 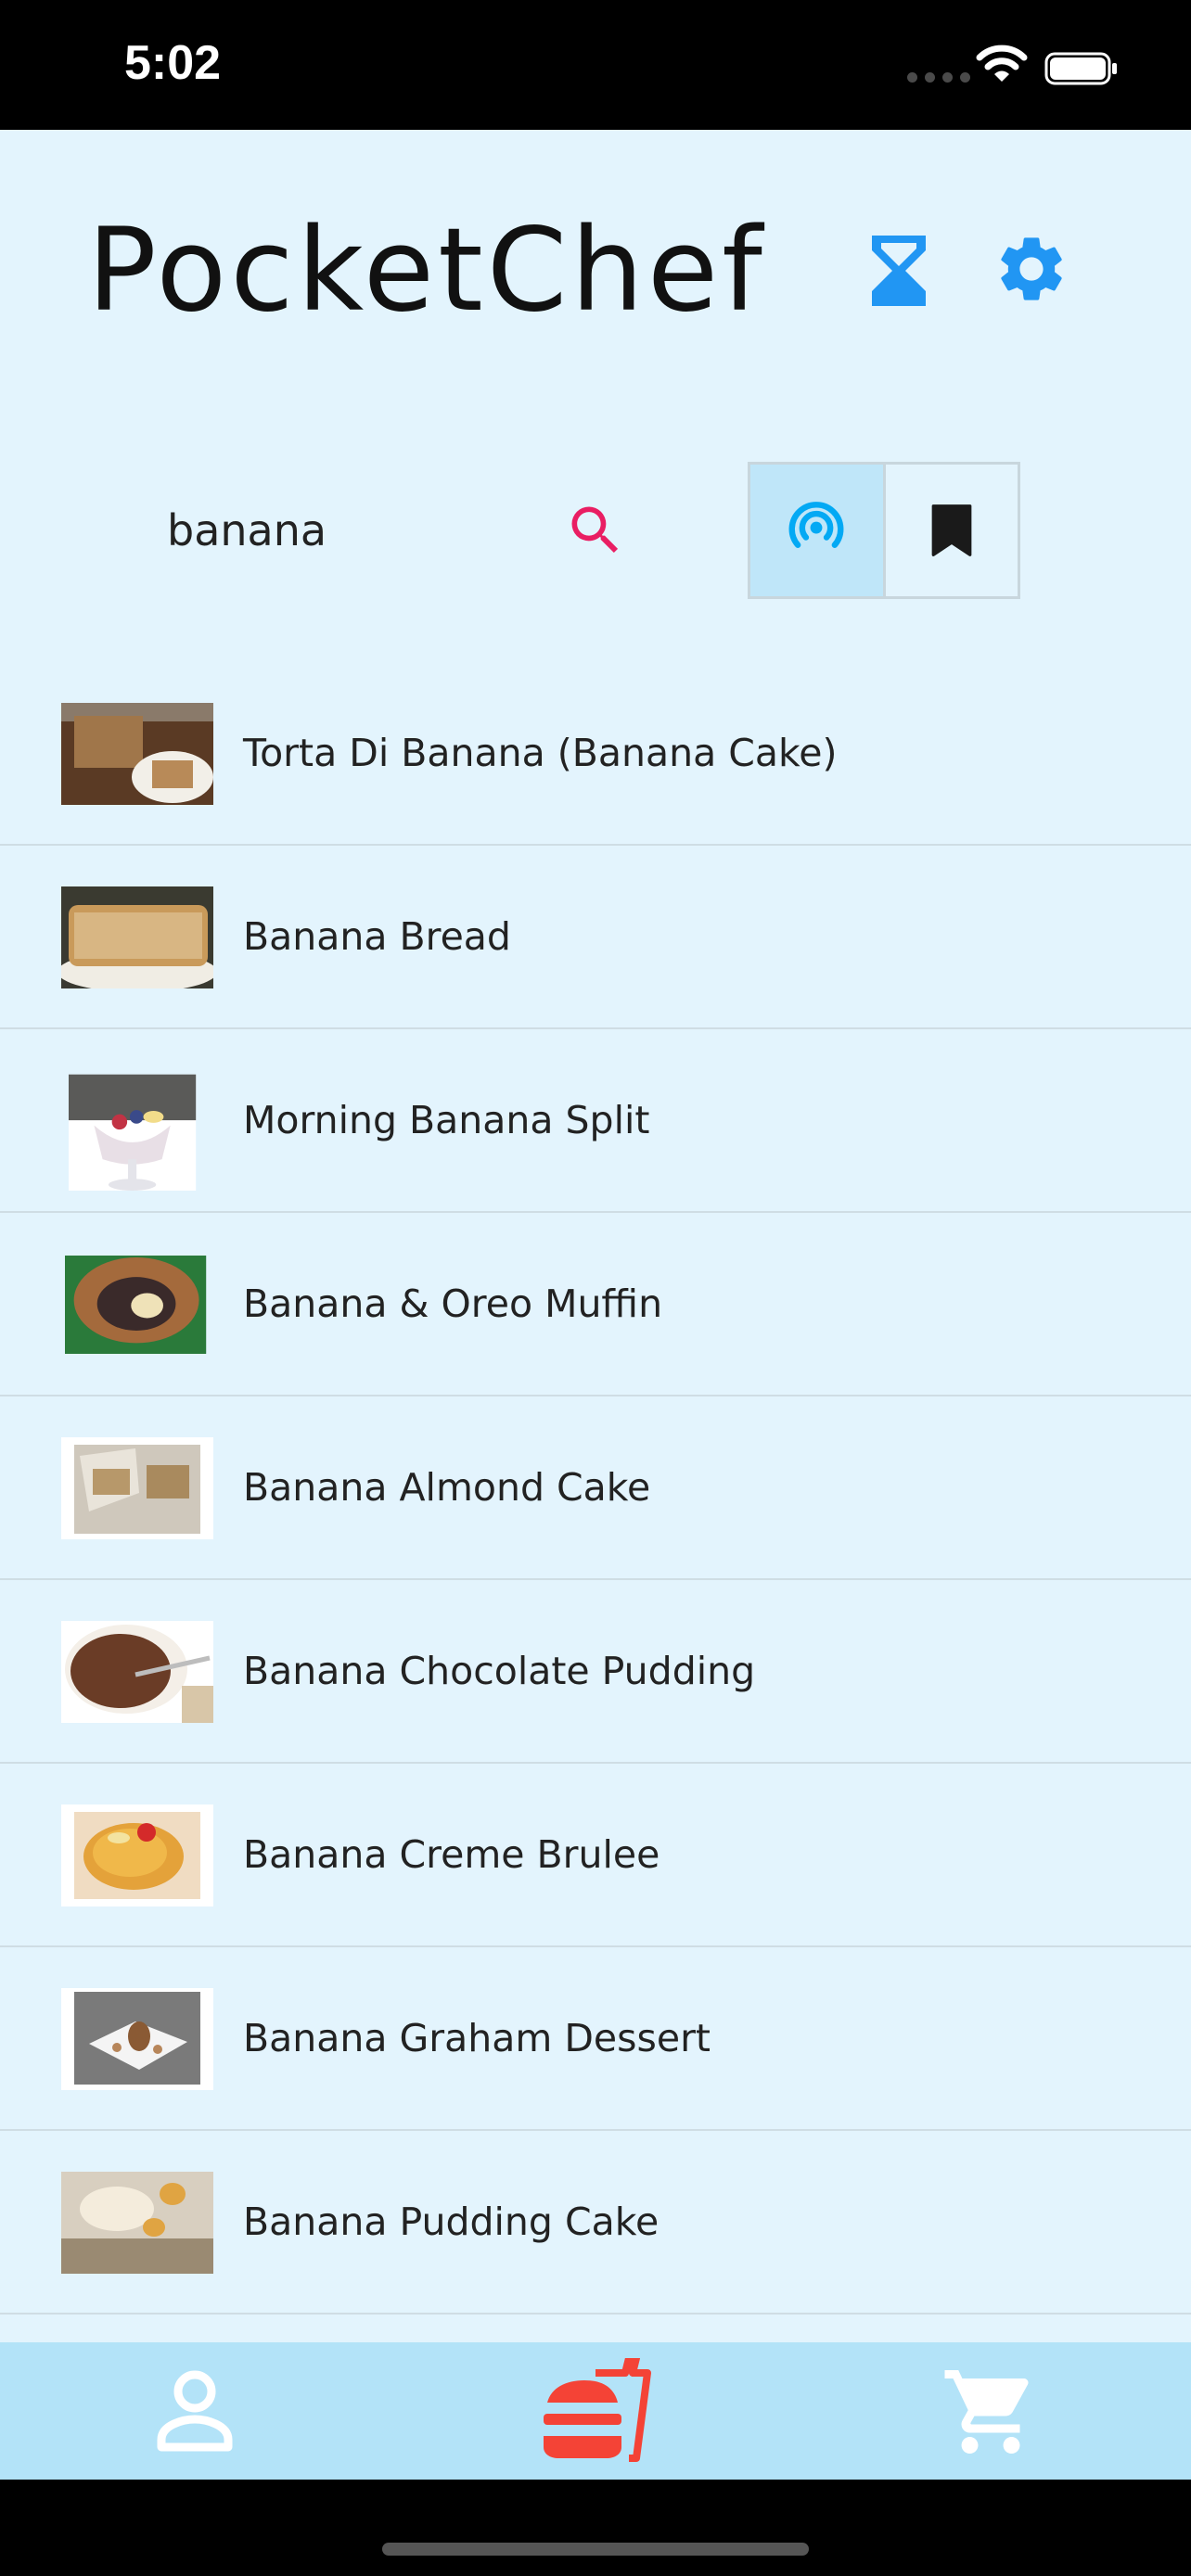 I want to click on person-icon, so click(x=195, y=2411).